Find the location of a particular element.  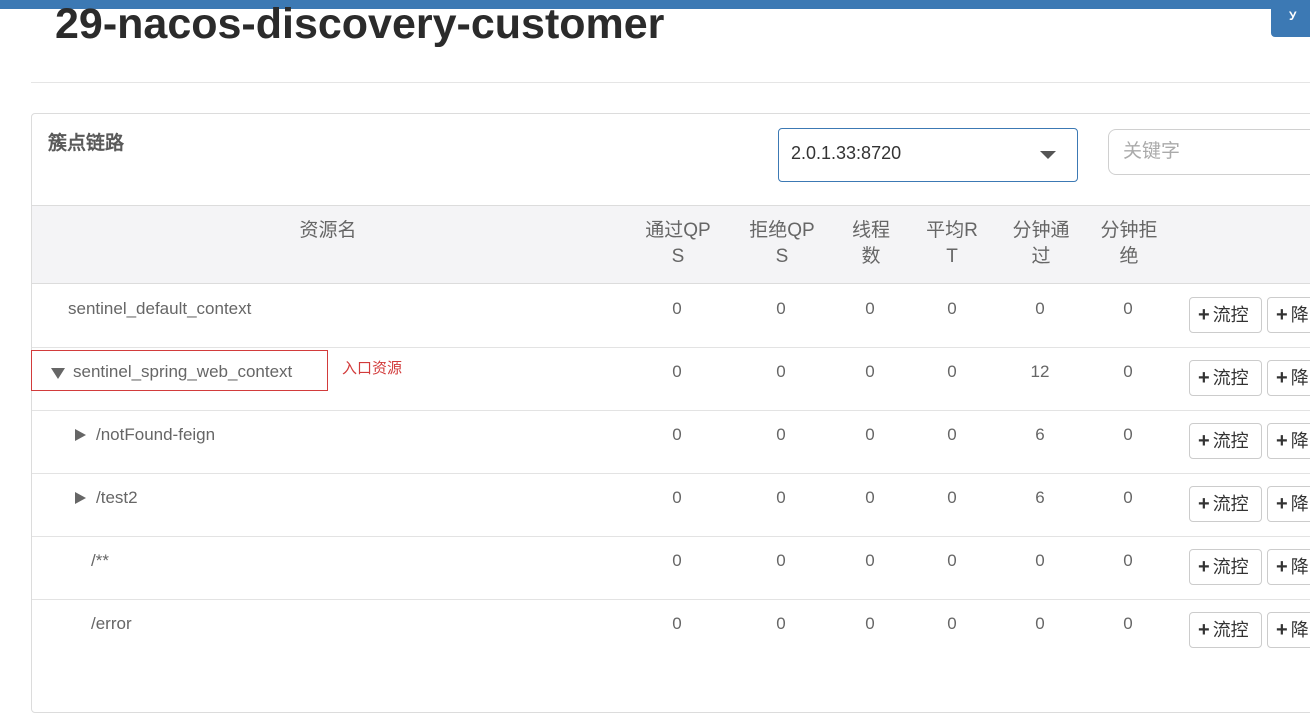

annotation-label: 入口资源 is located at coordinates (372, 368).